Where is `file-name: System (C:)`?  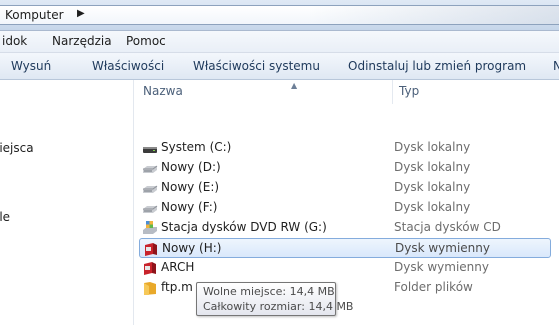
file-name: System (C:) is located at coordinates (196, 147).